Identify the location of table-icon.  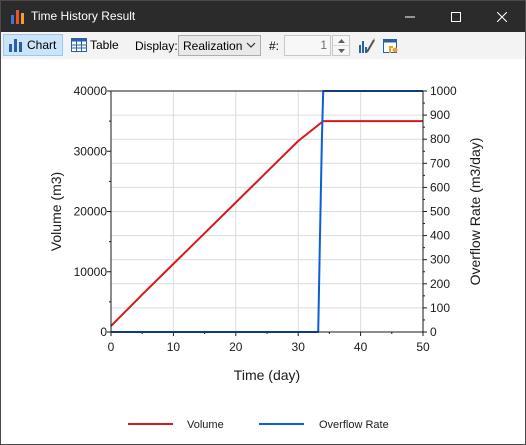
(79, 45).